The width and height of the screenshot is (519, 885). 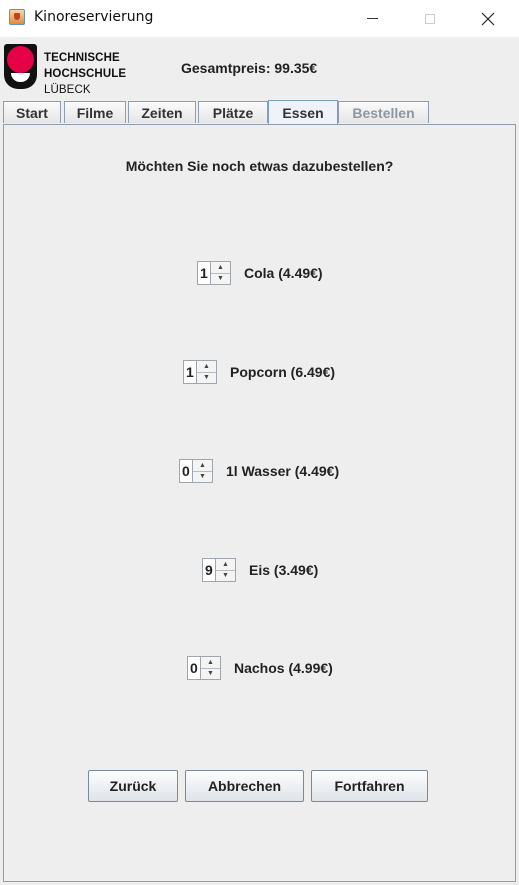 What do you see at coordinates (303, 112) in the screenshot?
I see `tab-essen: Essen` at bounding box center [303, 112].